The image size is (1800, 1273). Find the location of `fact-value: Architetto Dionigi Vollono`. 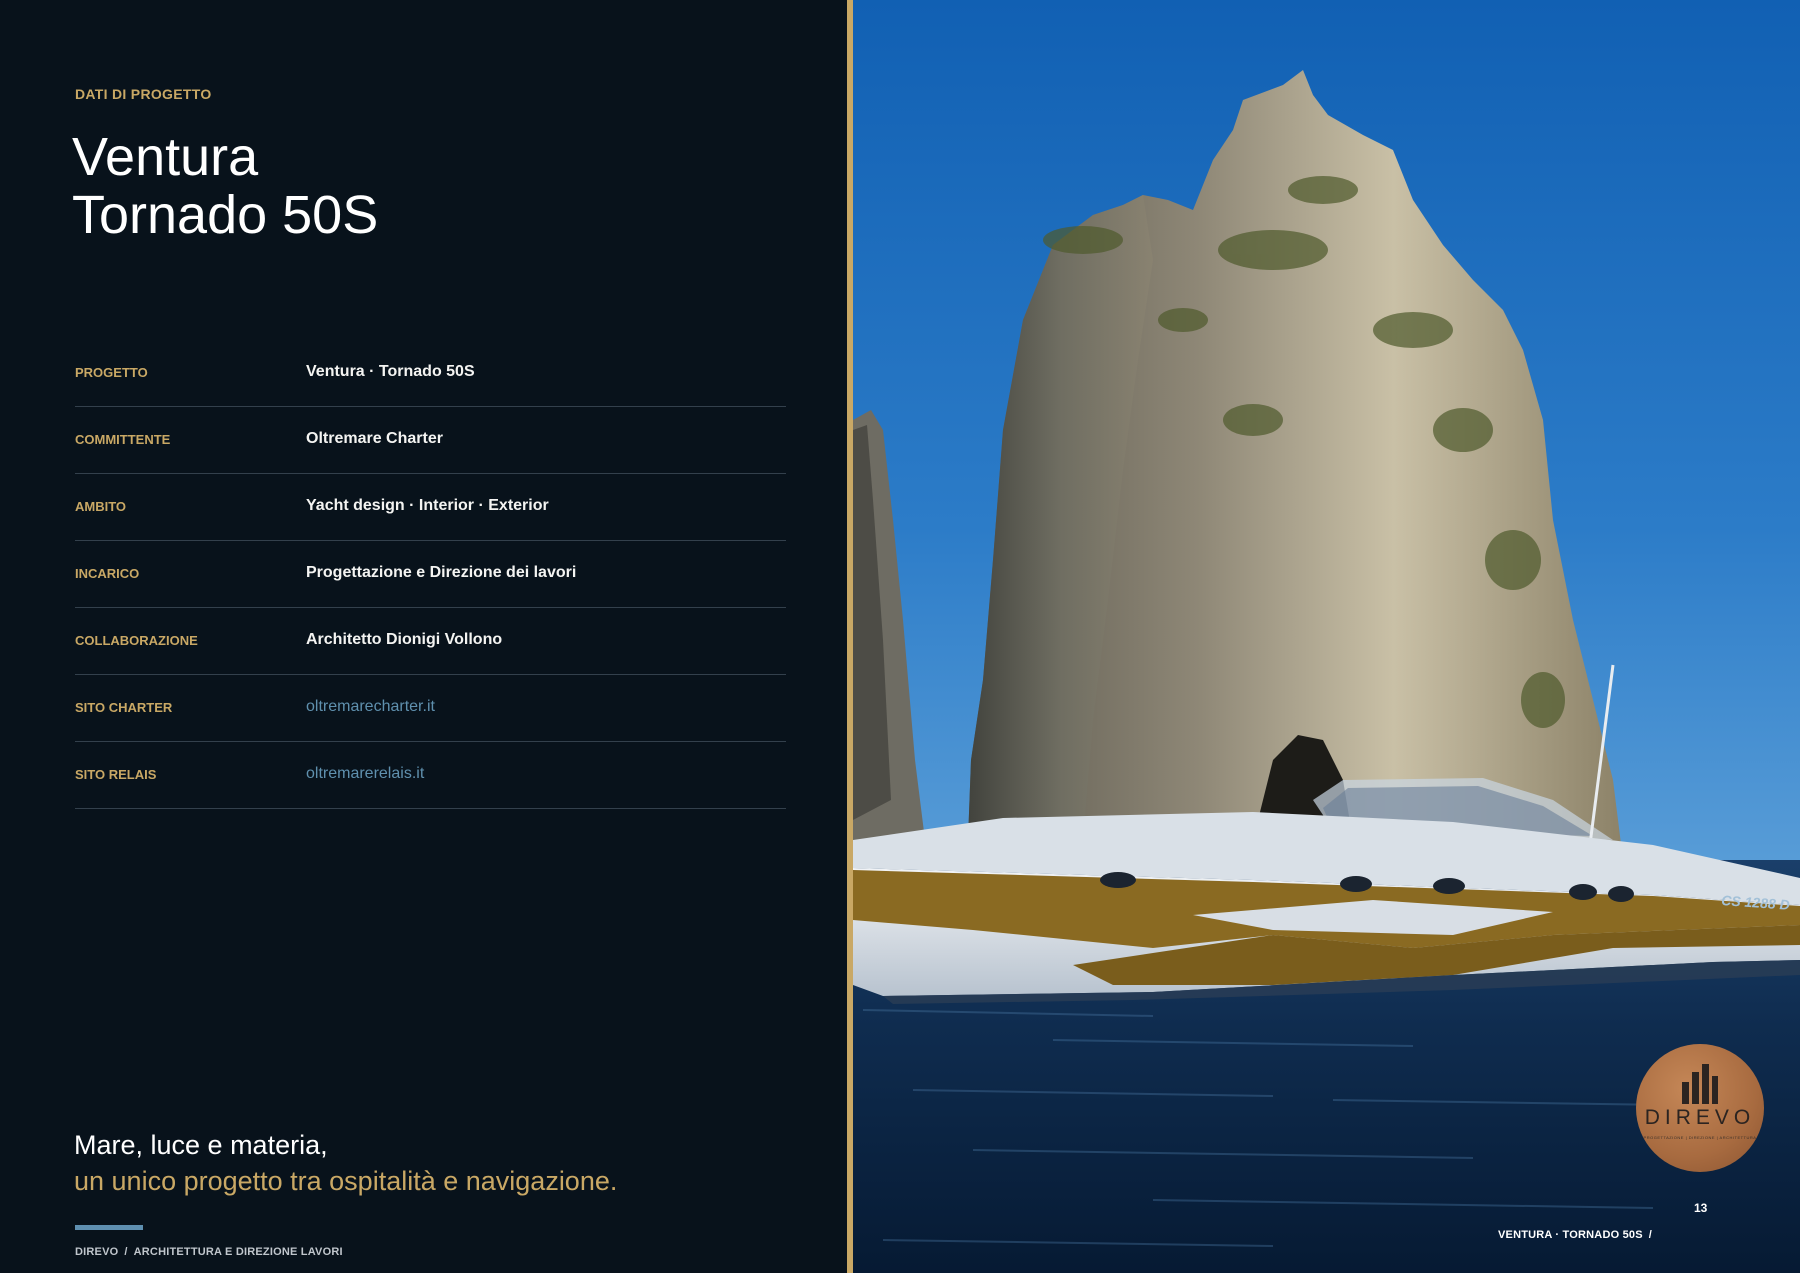

fact-value: Architetto Dionigi Vollono is located at coordinates (404, 639).